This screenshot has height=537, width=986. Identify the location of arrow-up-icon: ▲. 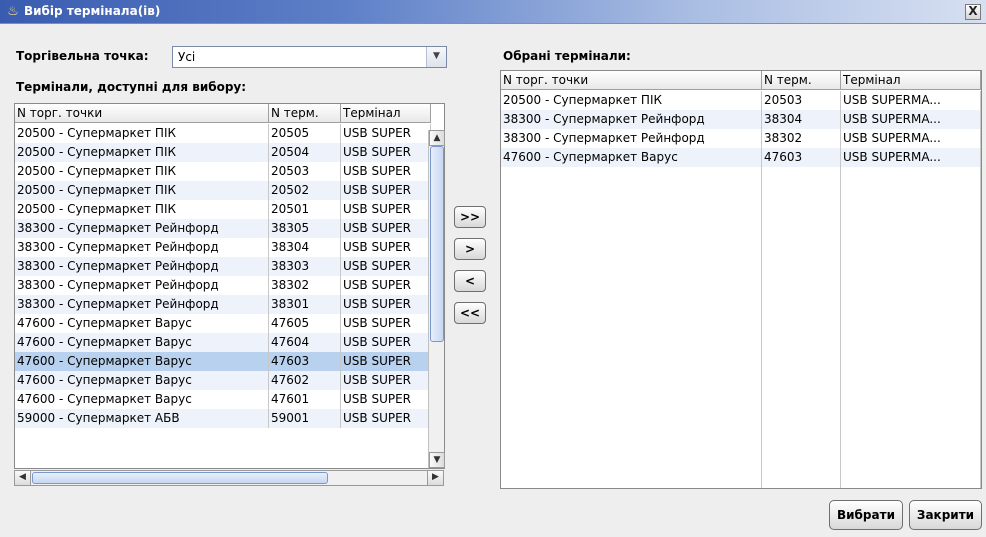
(437, 138).